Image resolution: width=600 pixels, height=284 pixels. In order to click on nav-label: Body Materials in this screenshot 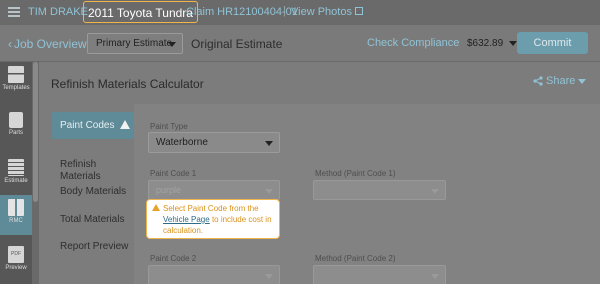, I will do `click(93, 191)`.